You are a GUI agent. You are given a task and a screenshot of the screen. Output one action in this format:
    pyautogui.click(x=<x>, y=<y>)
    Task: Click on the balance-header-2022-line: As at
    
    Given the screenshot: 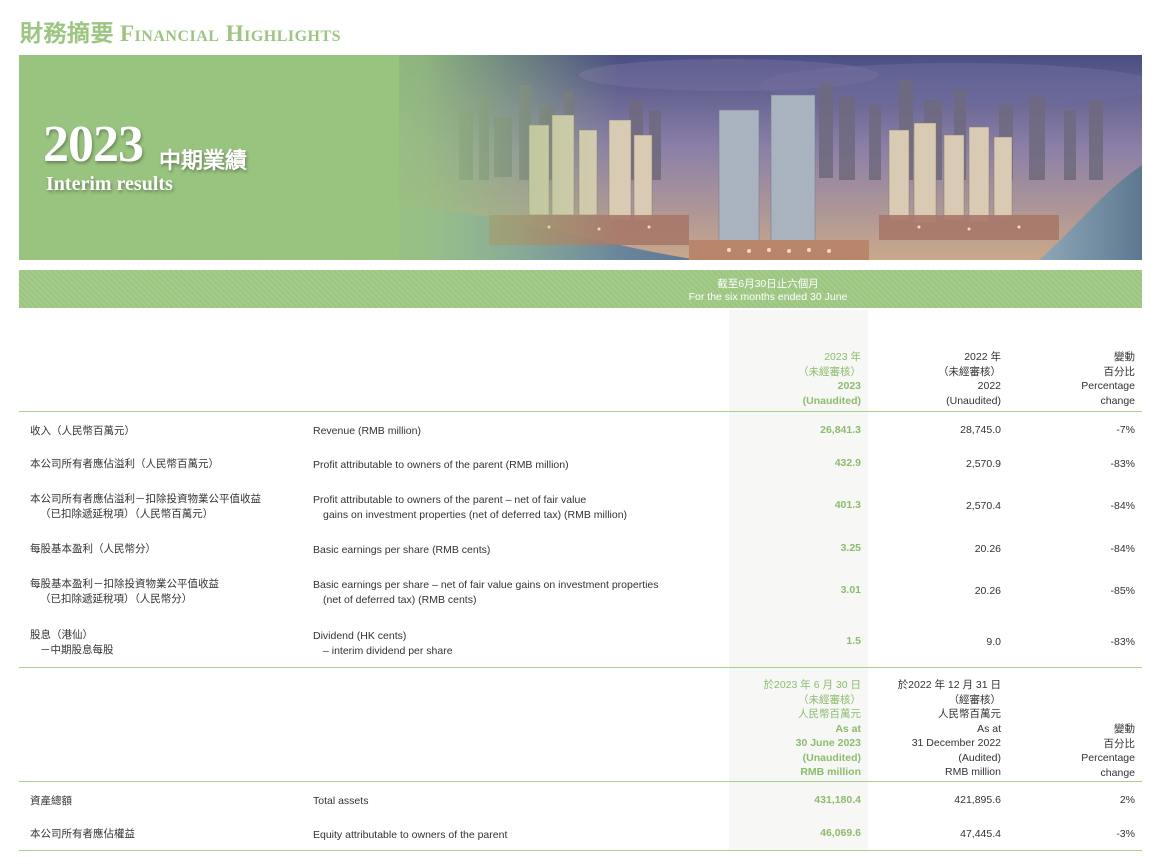 What is the action you would take?
    pyautogui.click(x=989, y=728)
    